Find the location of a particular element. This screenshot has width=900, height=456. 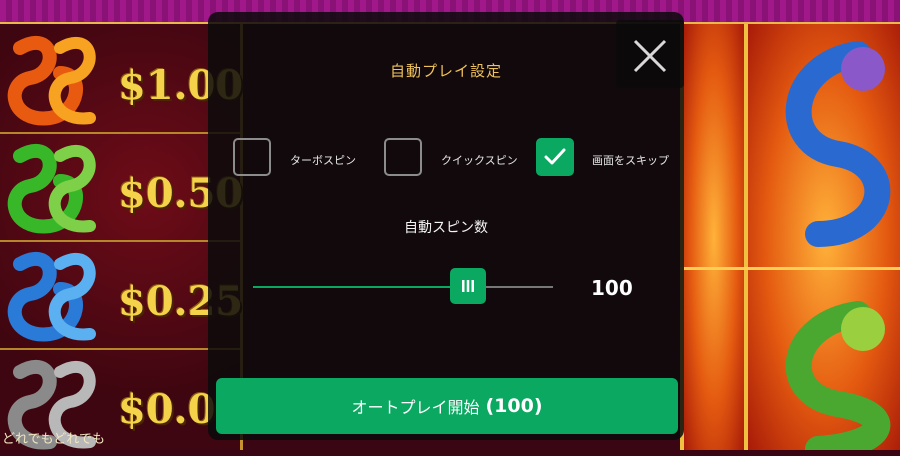

spin-count-label: 自動スピン数 is located at coordinates (446, 228).